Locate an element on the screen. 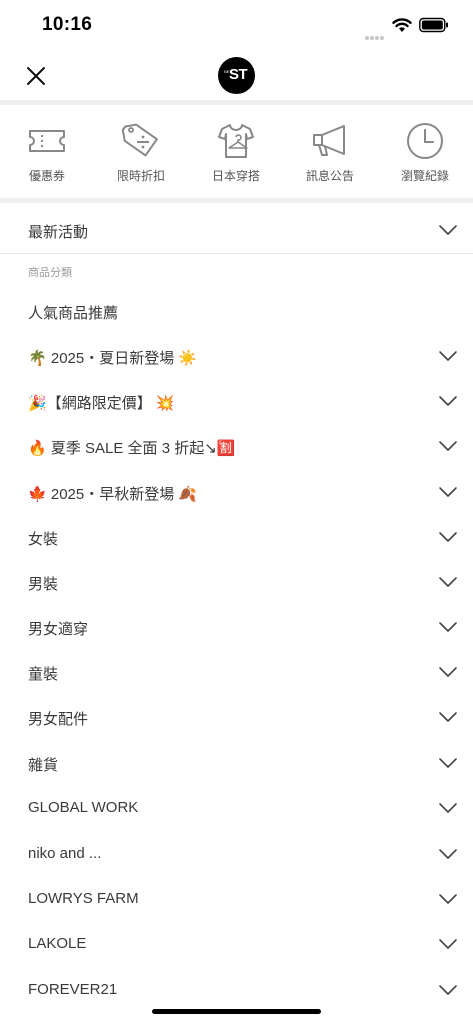 This screenshot has width=473, height=1024. menu-item-kids: 童裝 is located at coordinates (236, 672).